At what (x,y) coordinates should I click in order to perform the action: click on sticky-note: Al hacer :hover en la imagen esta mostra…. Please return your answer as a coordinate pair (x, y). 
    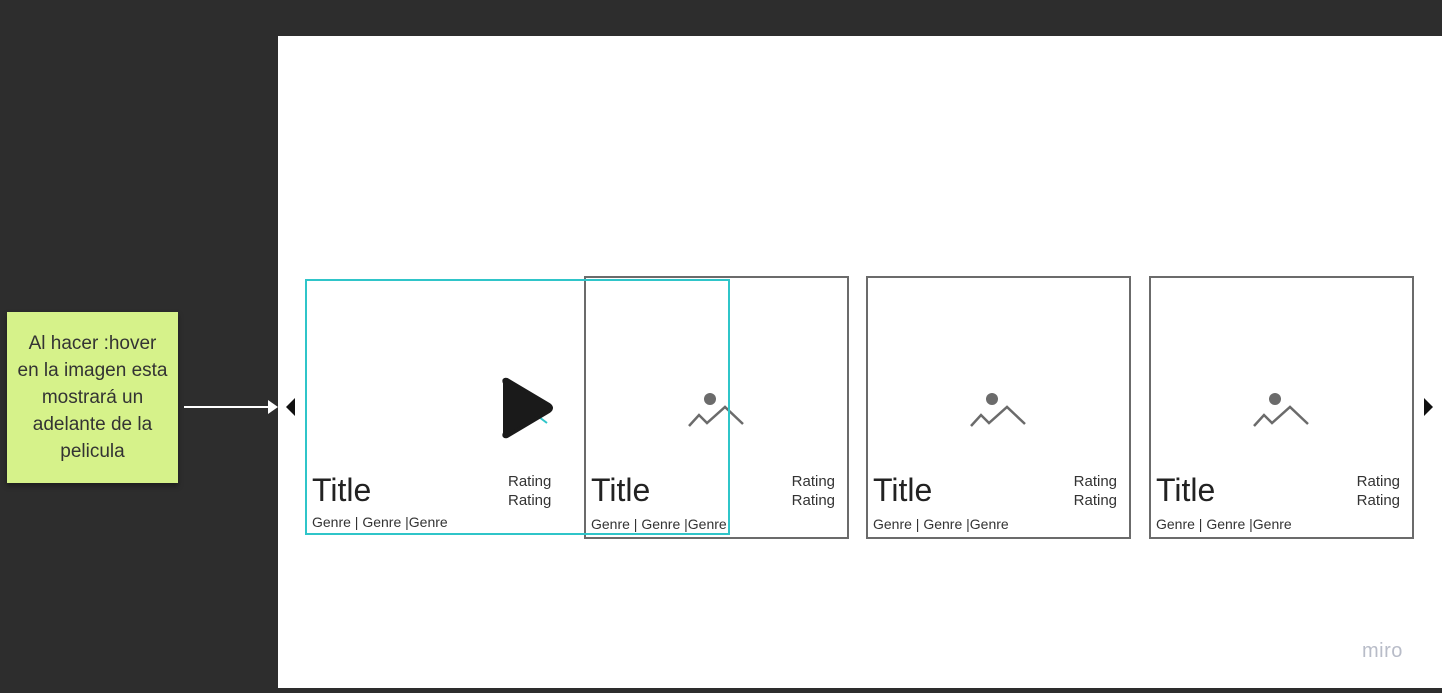
    Looking at the image, I should click on (92, 397).